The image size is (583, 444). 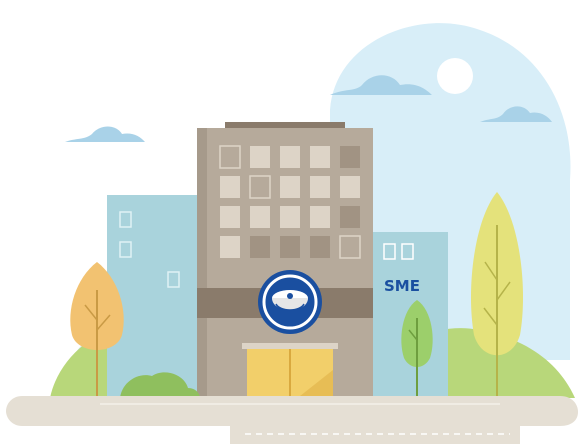 What do you see at coordinates (375, 432) in the screenshot?
I see `ground-path` at bounding box center [375, 432].